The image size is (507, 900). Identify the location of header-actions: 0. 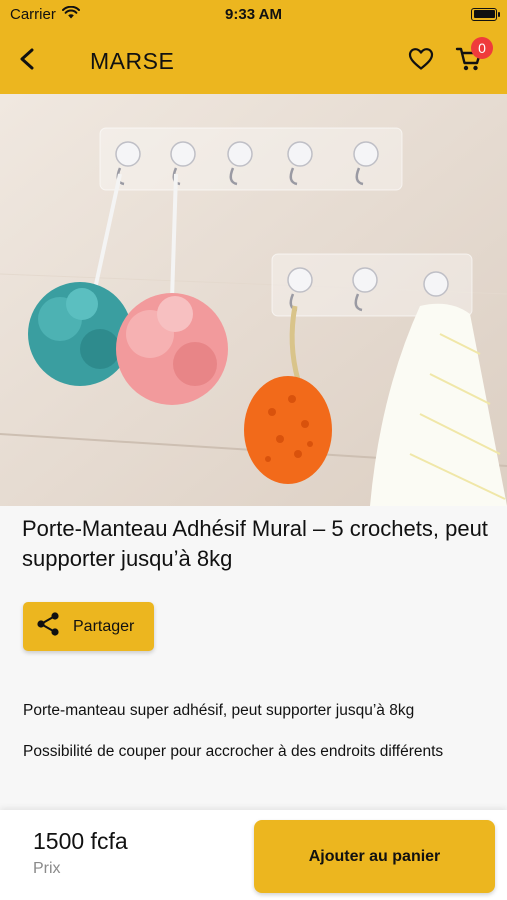
(448, 58).